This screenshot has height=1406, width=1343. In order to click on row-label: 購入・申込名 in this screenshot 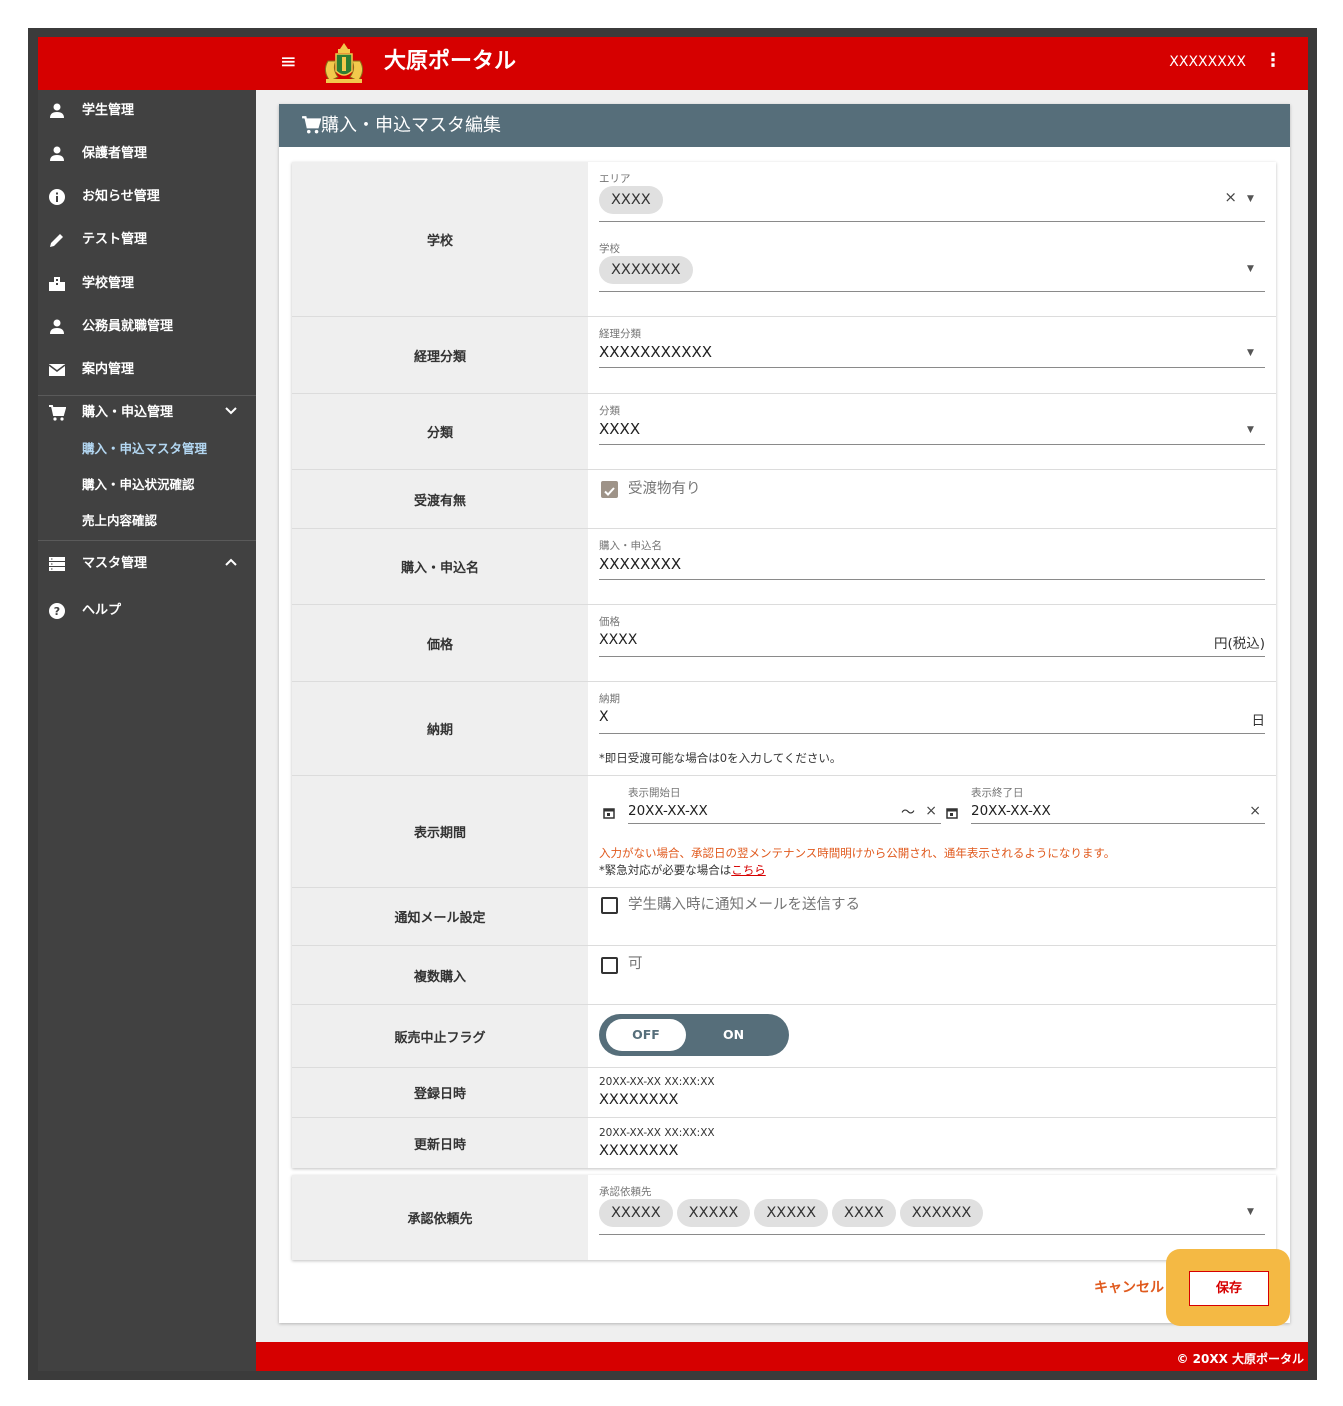, I will do `click(440, 566)`.